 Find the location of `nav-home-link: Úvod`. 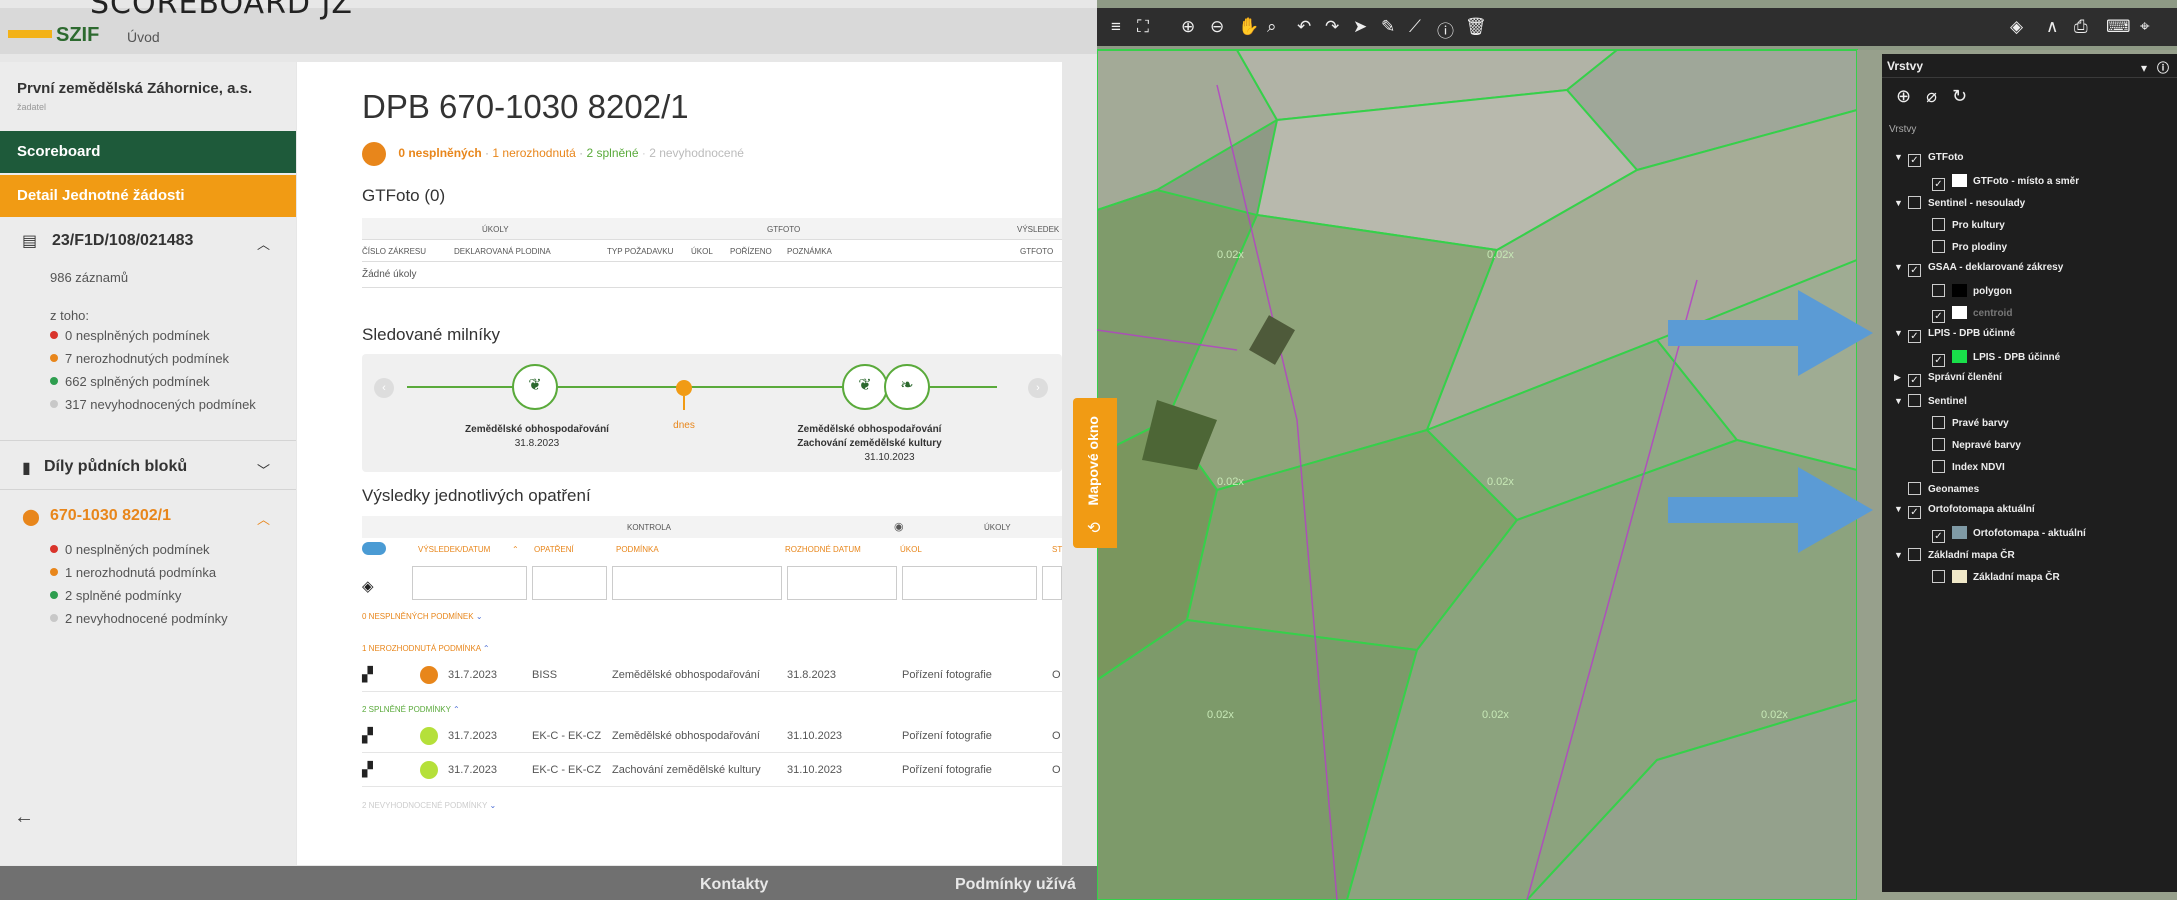

nav-home-link: Úvod is located at coordinates (143, 37).